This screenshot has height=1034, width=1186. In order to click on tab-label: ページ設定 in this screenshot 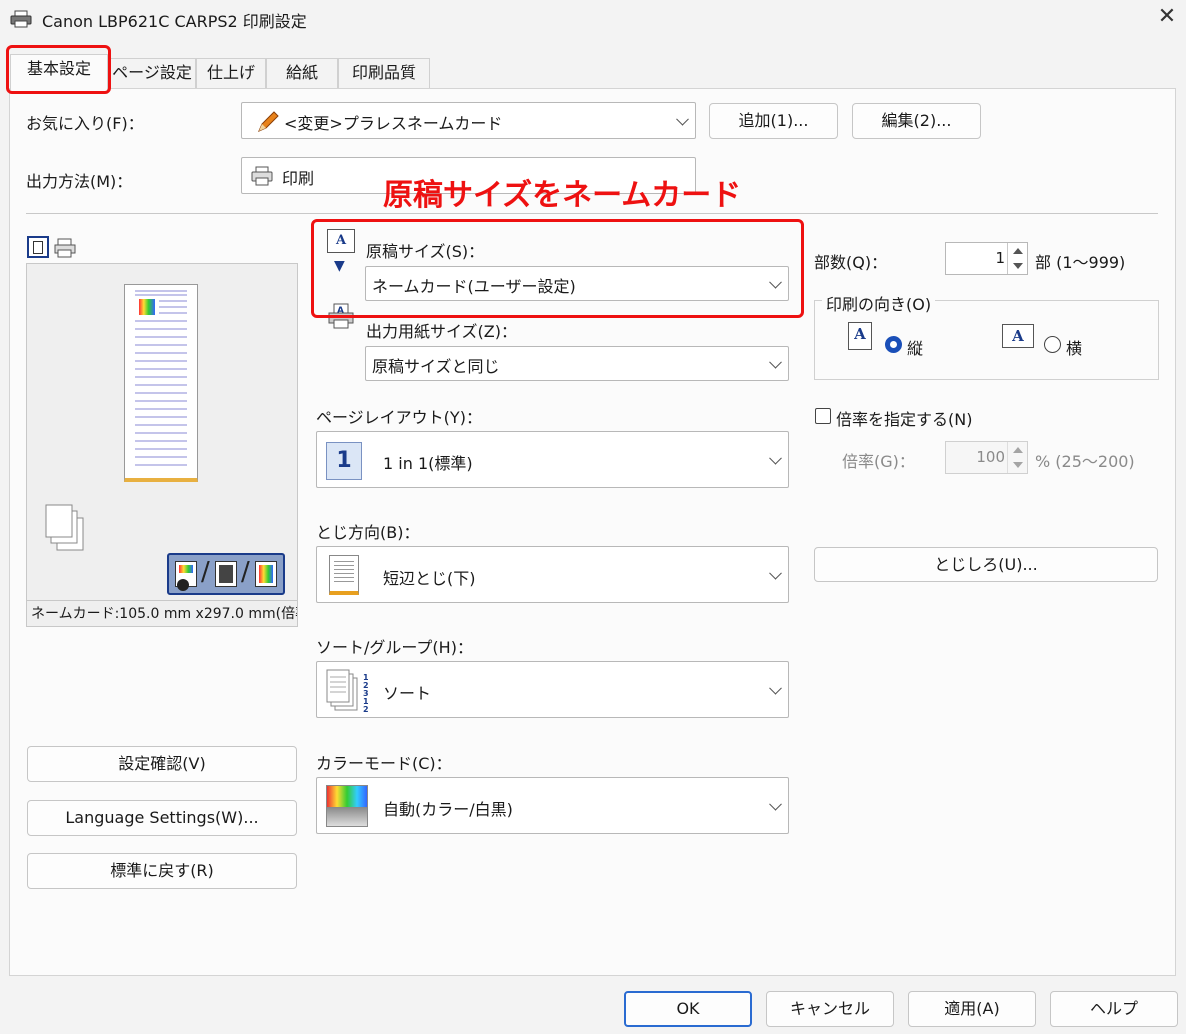, I will do `click(152, 72)`.